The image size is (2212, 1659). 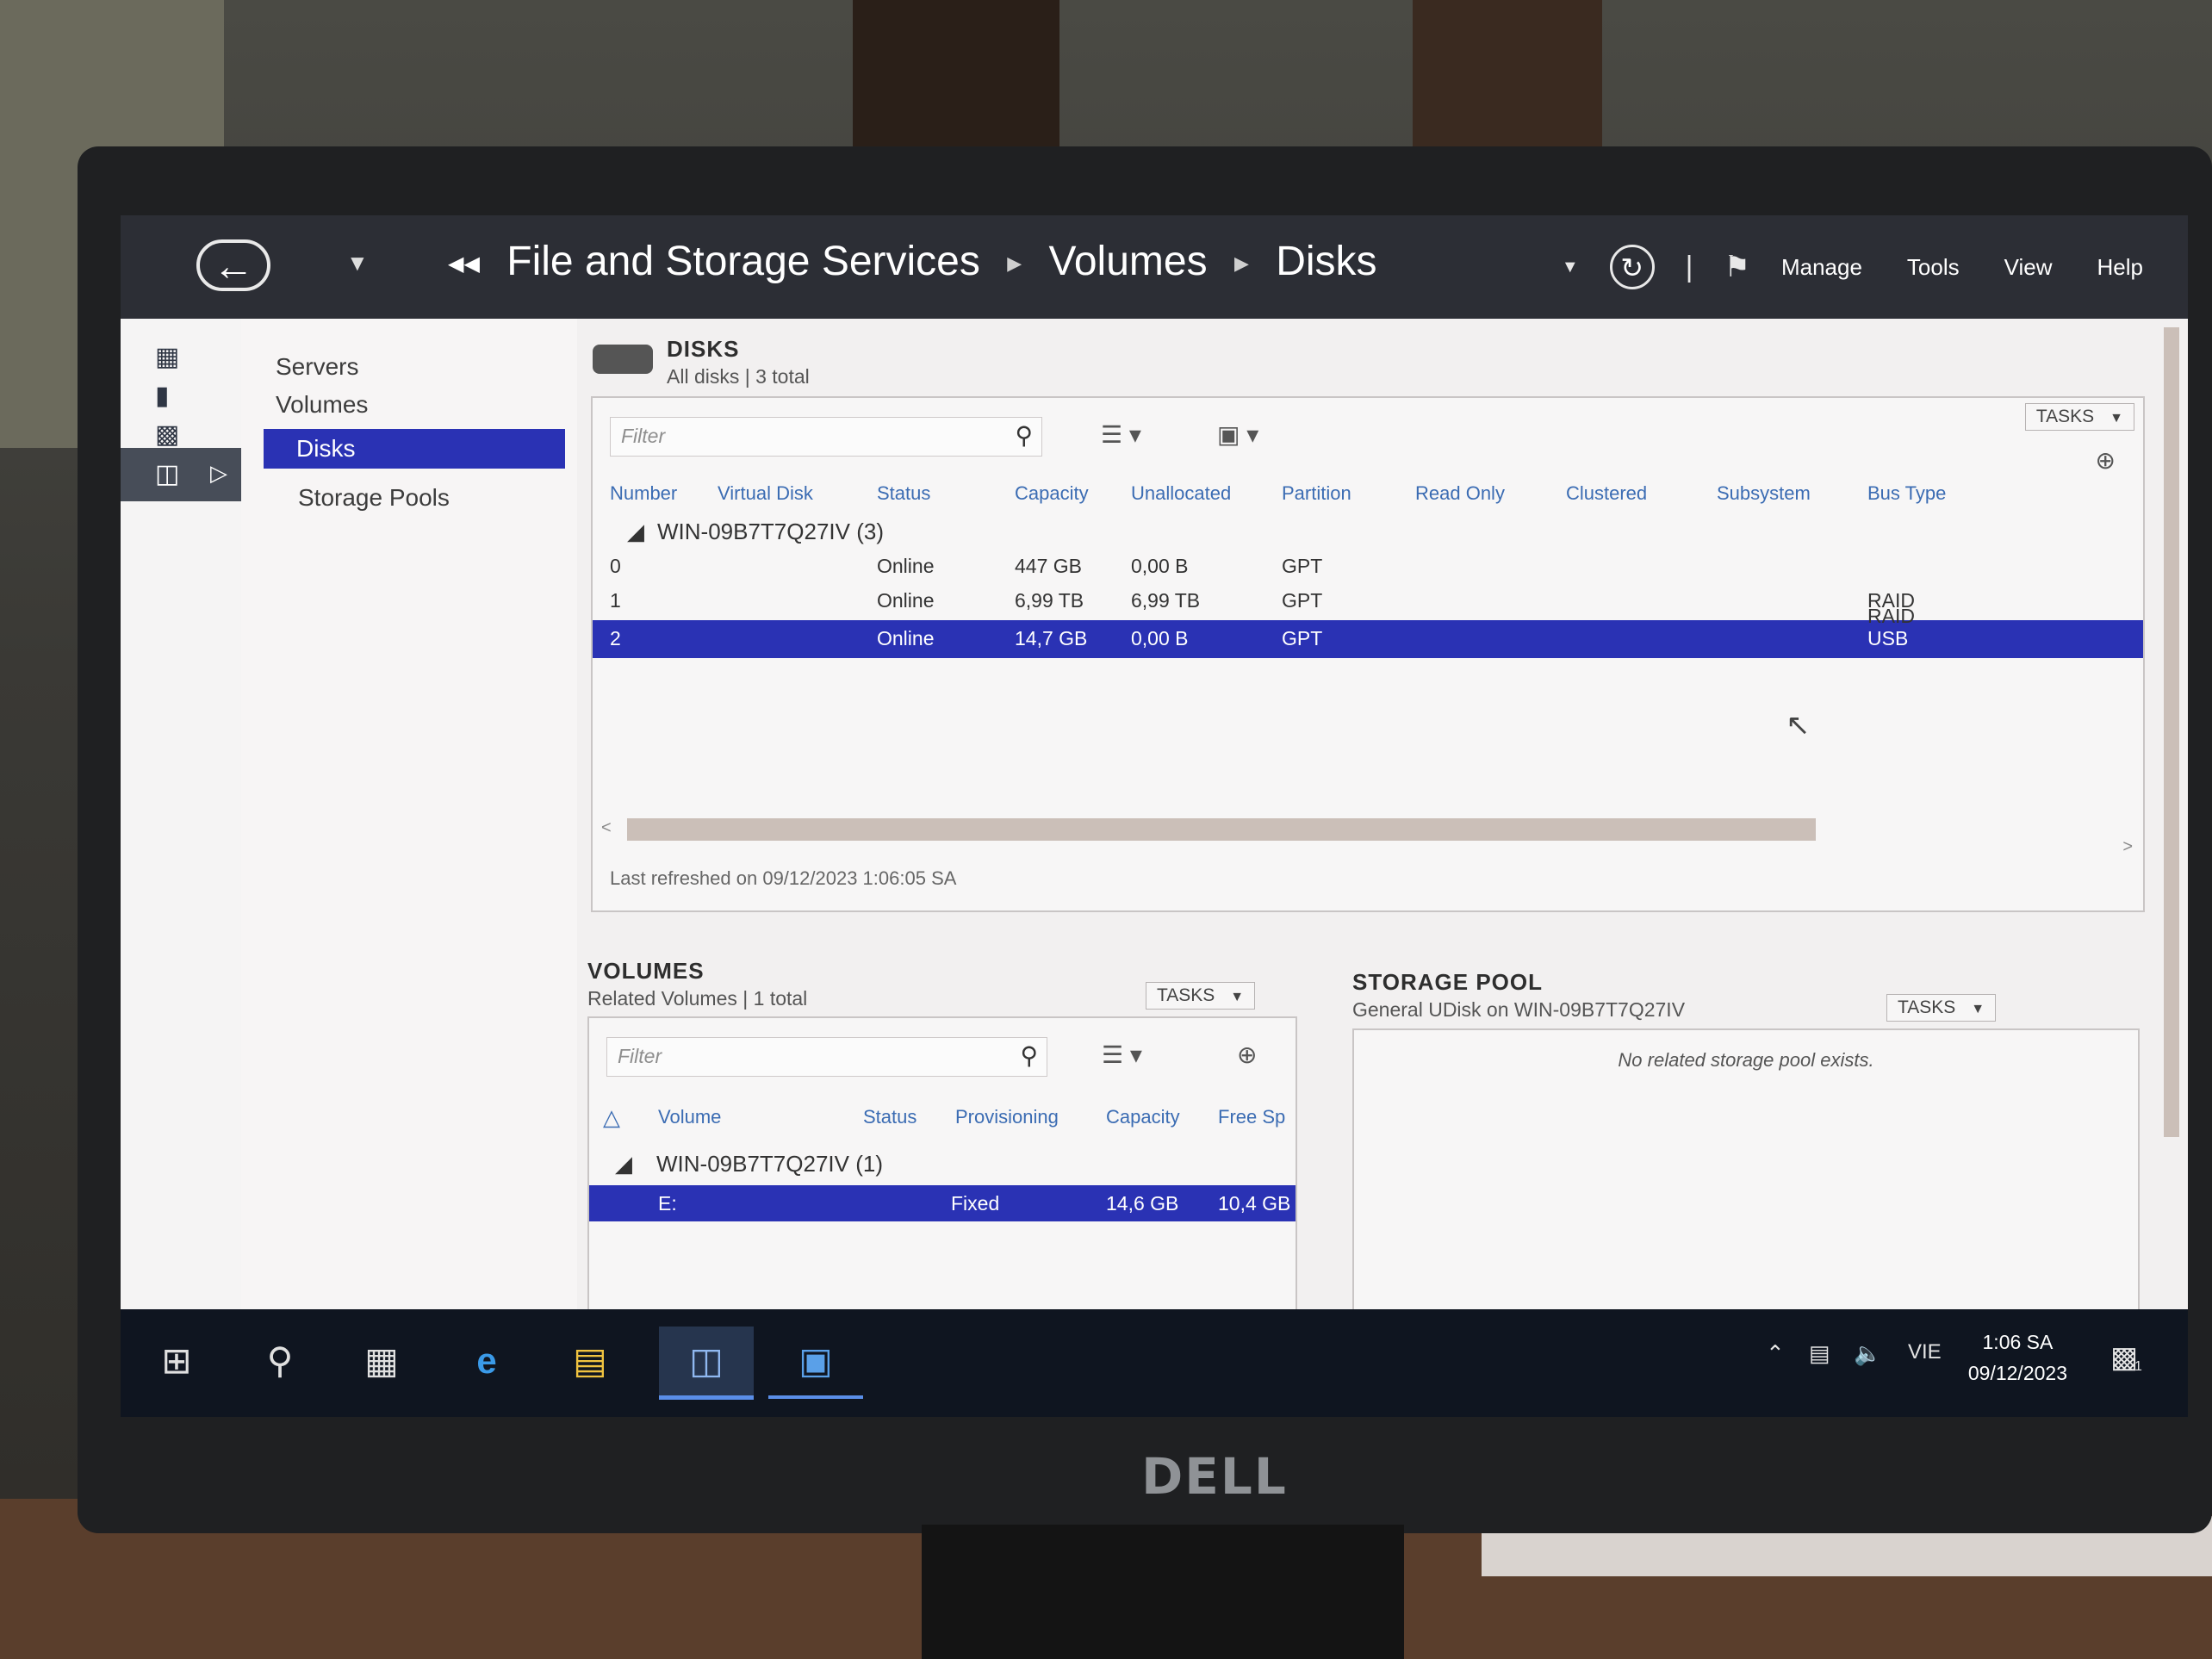 What do you see at coordinates (815, 1363) in the screenshot?
I see `computer-management-icon: ▣` at bounding box center [815, 1363].